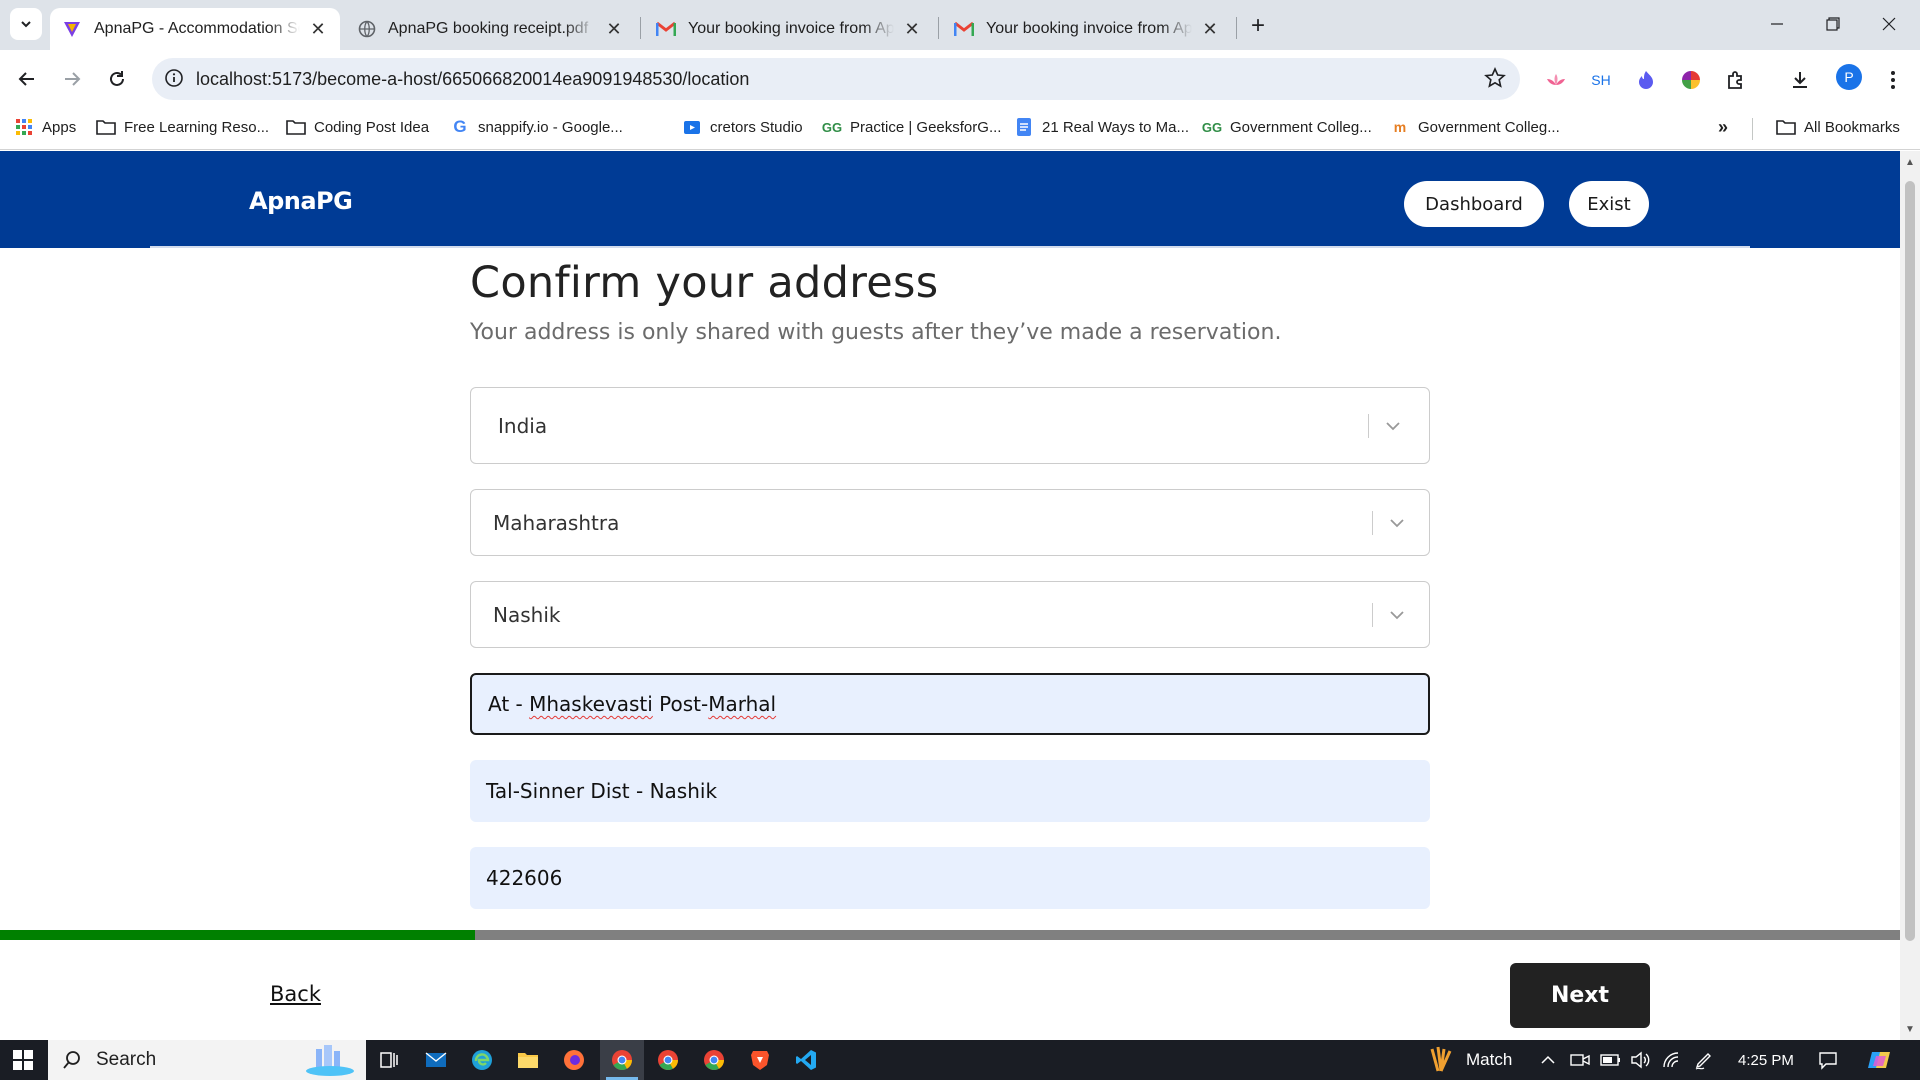 This screenshot has width=1920, height=1080. What do you see at coordinates (357, 127) in the screenshot?
I see `bookmark-folder-coding-post: Coding Post Idea` at bounding box center [357, 127].